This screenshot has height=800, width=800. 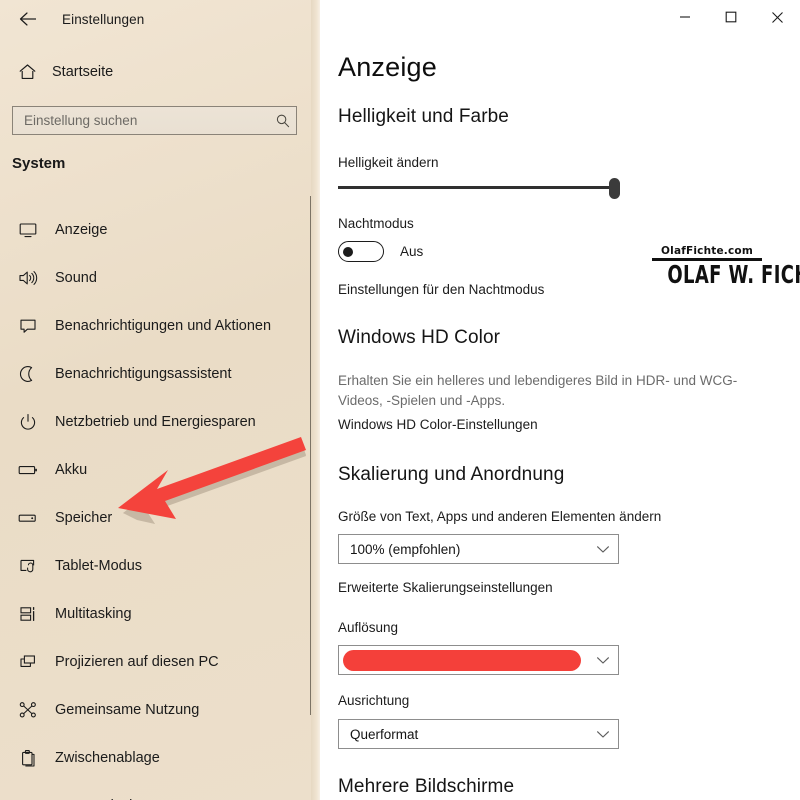 What do you see at coordinates (777, 17) in the screenshot?
I see `close-button` at bounding box center [777, 17].